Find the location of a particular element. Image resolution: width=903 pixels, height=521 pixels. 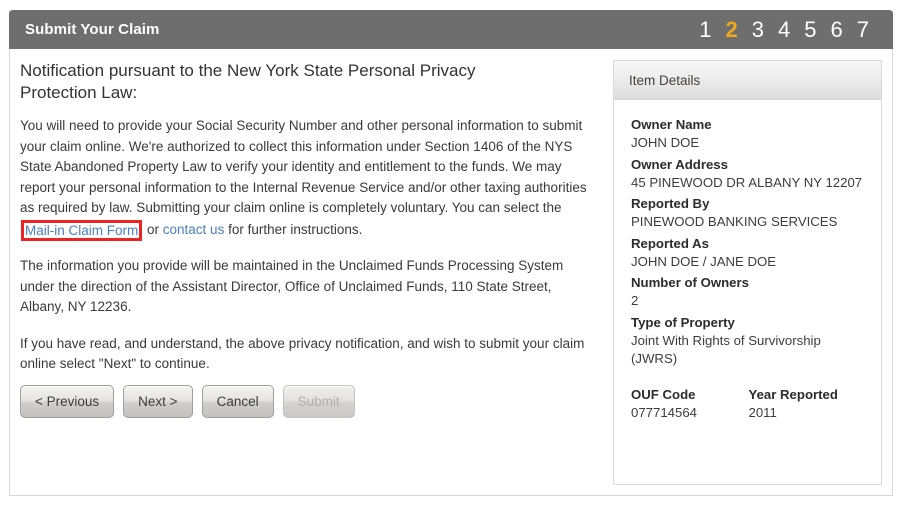

field-label: OUF Code is located at coordinates (663, 394).